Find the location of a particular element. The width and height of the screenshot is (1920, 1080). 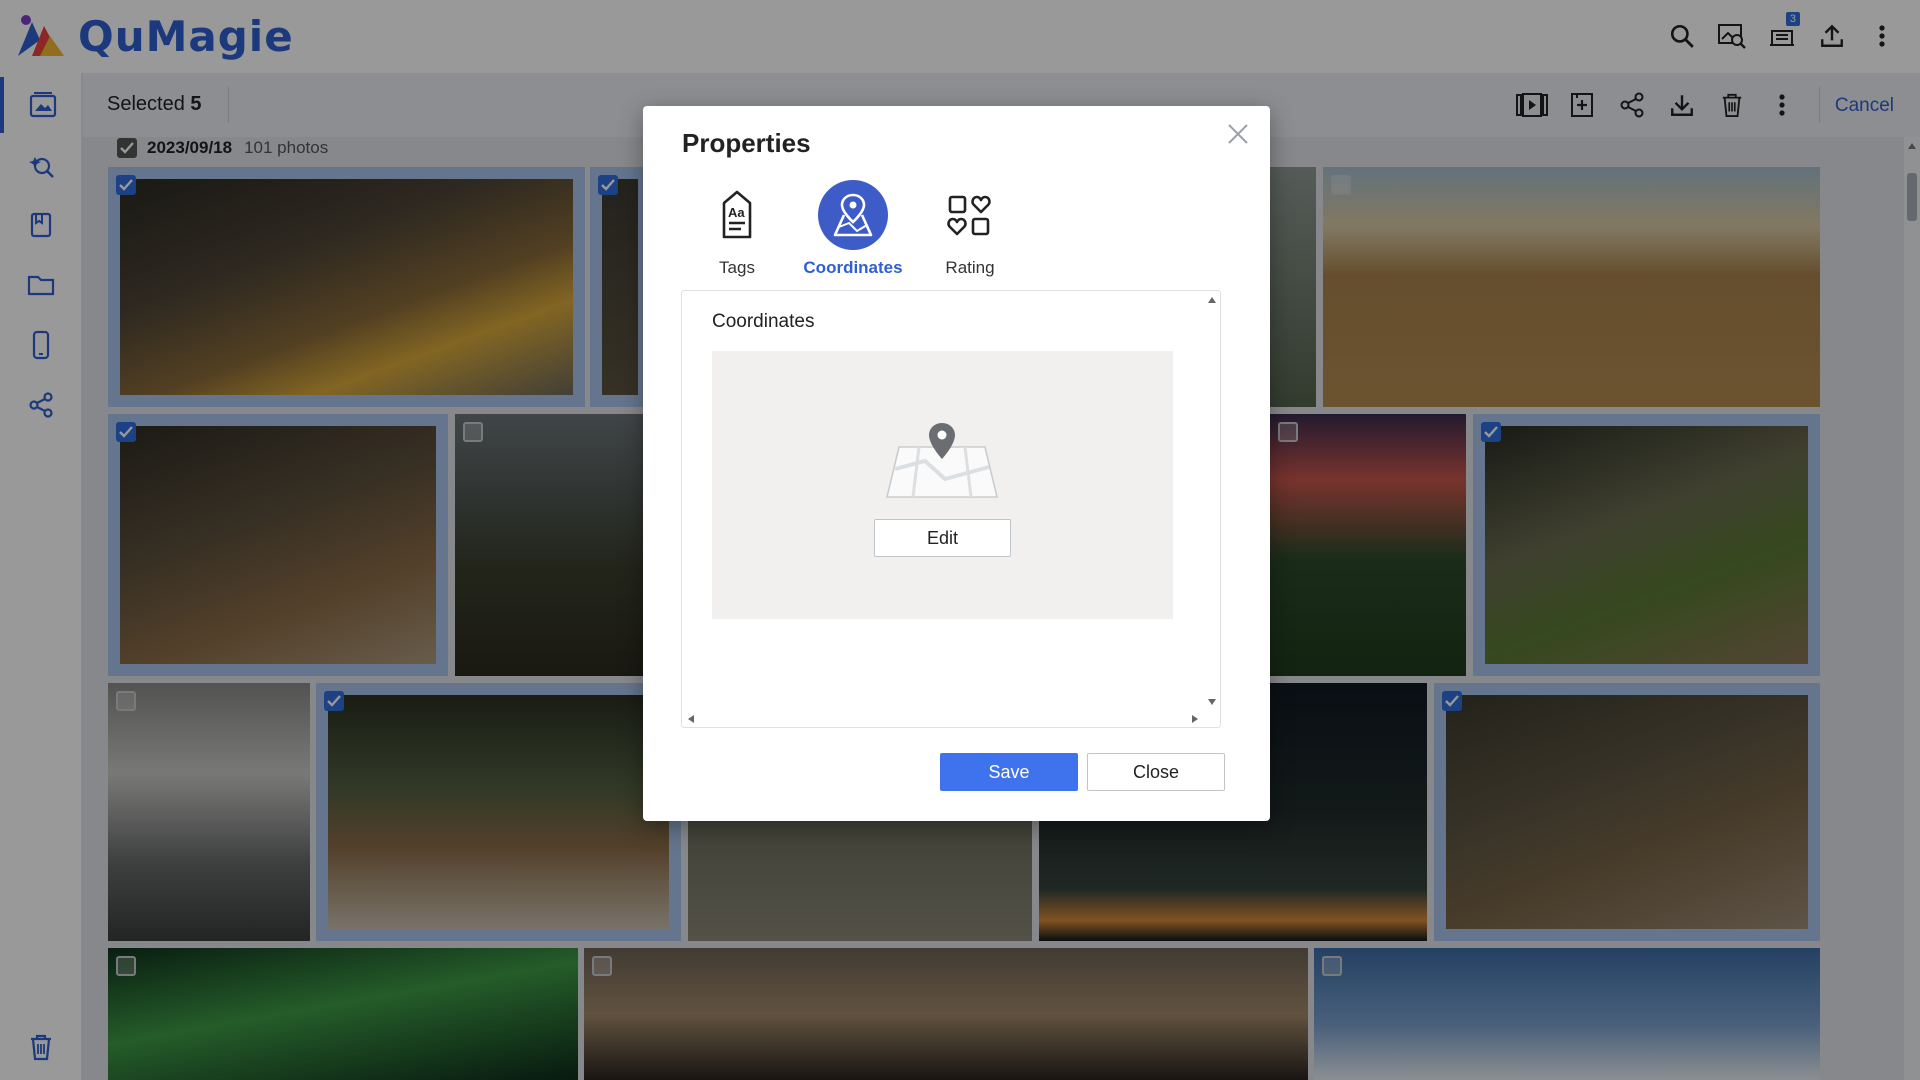

tab-coordinates: Coordinates is located at coordinates (853, 230).